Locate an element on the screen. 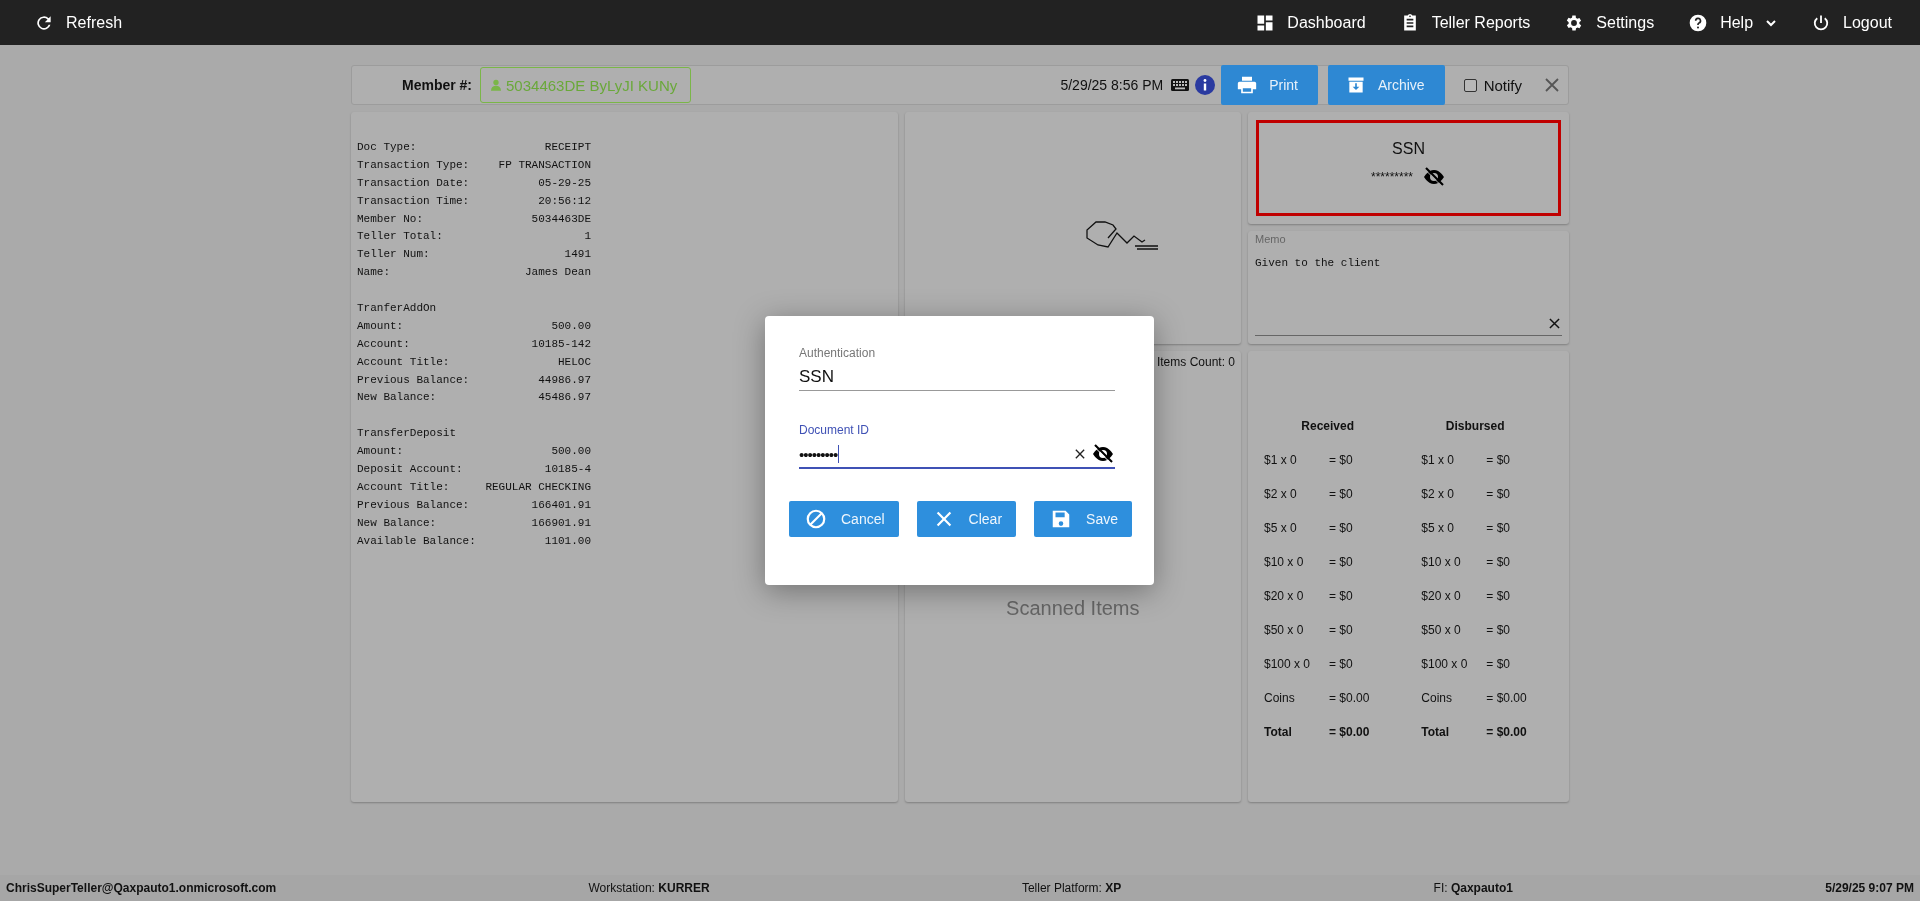  receipt-label: Deposit Account: is located at coordinates (410, 470).